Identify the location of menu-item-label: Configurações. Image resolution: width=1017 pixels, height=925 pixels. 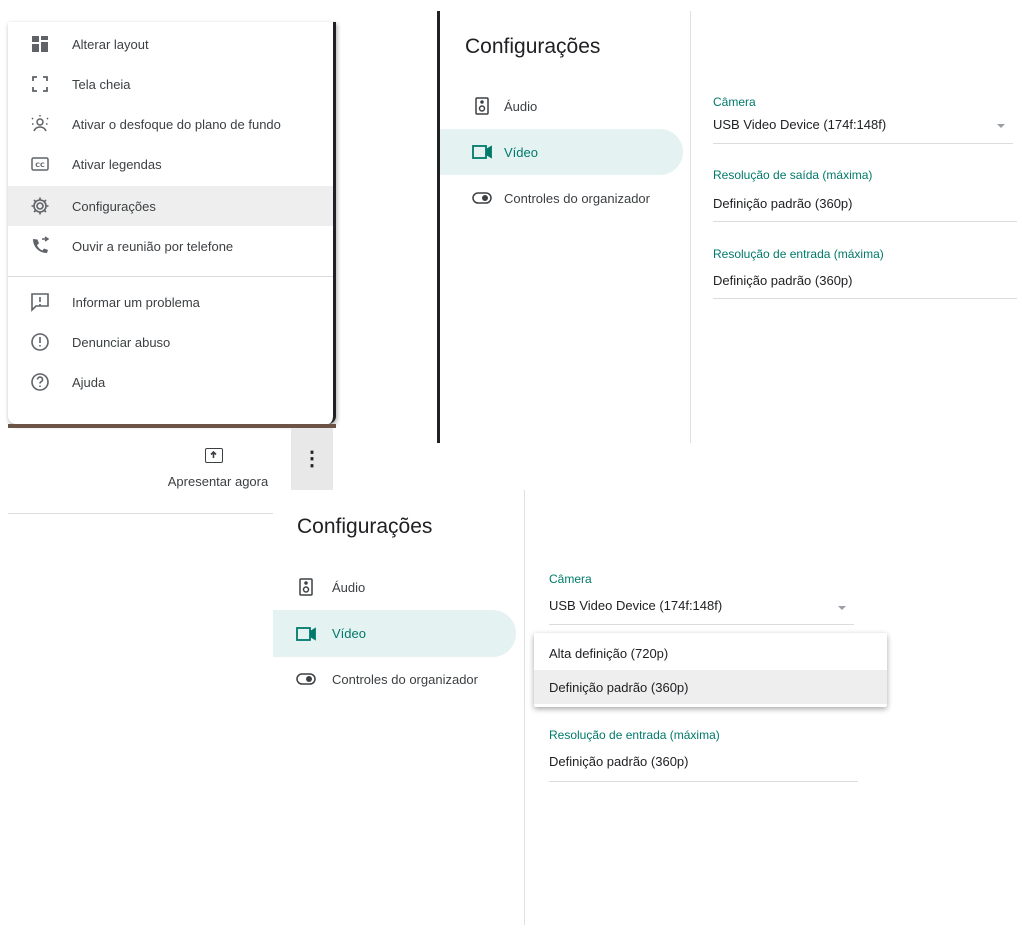
(114, 206).